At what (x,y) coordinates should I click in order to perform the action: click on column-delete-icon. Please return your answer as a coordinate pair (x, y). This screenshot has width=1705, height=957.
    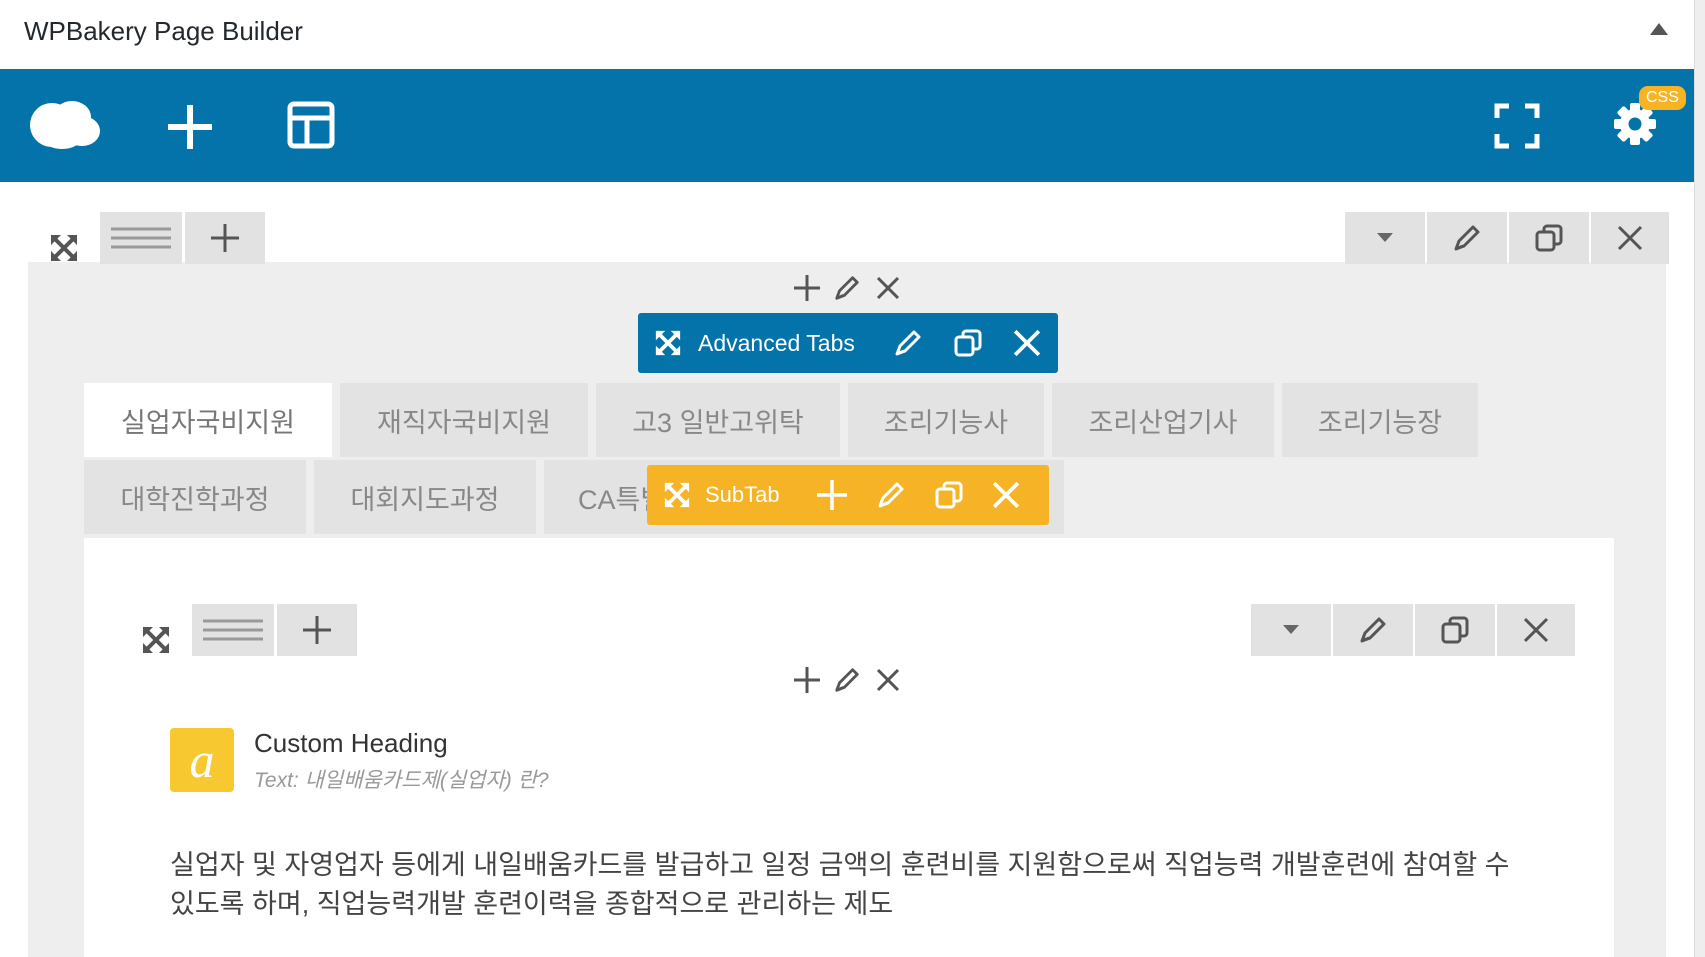
    Looking at the image, I should click on (888, 288).